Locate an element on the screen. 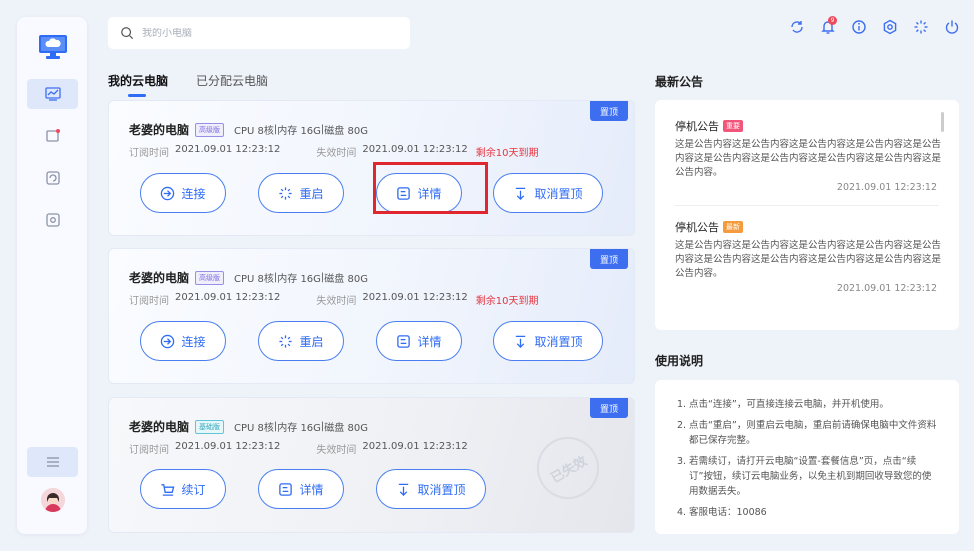 The image size is (974, 551). restart-label: 重启 is located at coordinates (311, 341).